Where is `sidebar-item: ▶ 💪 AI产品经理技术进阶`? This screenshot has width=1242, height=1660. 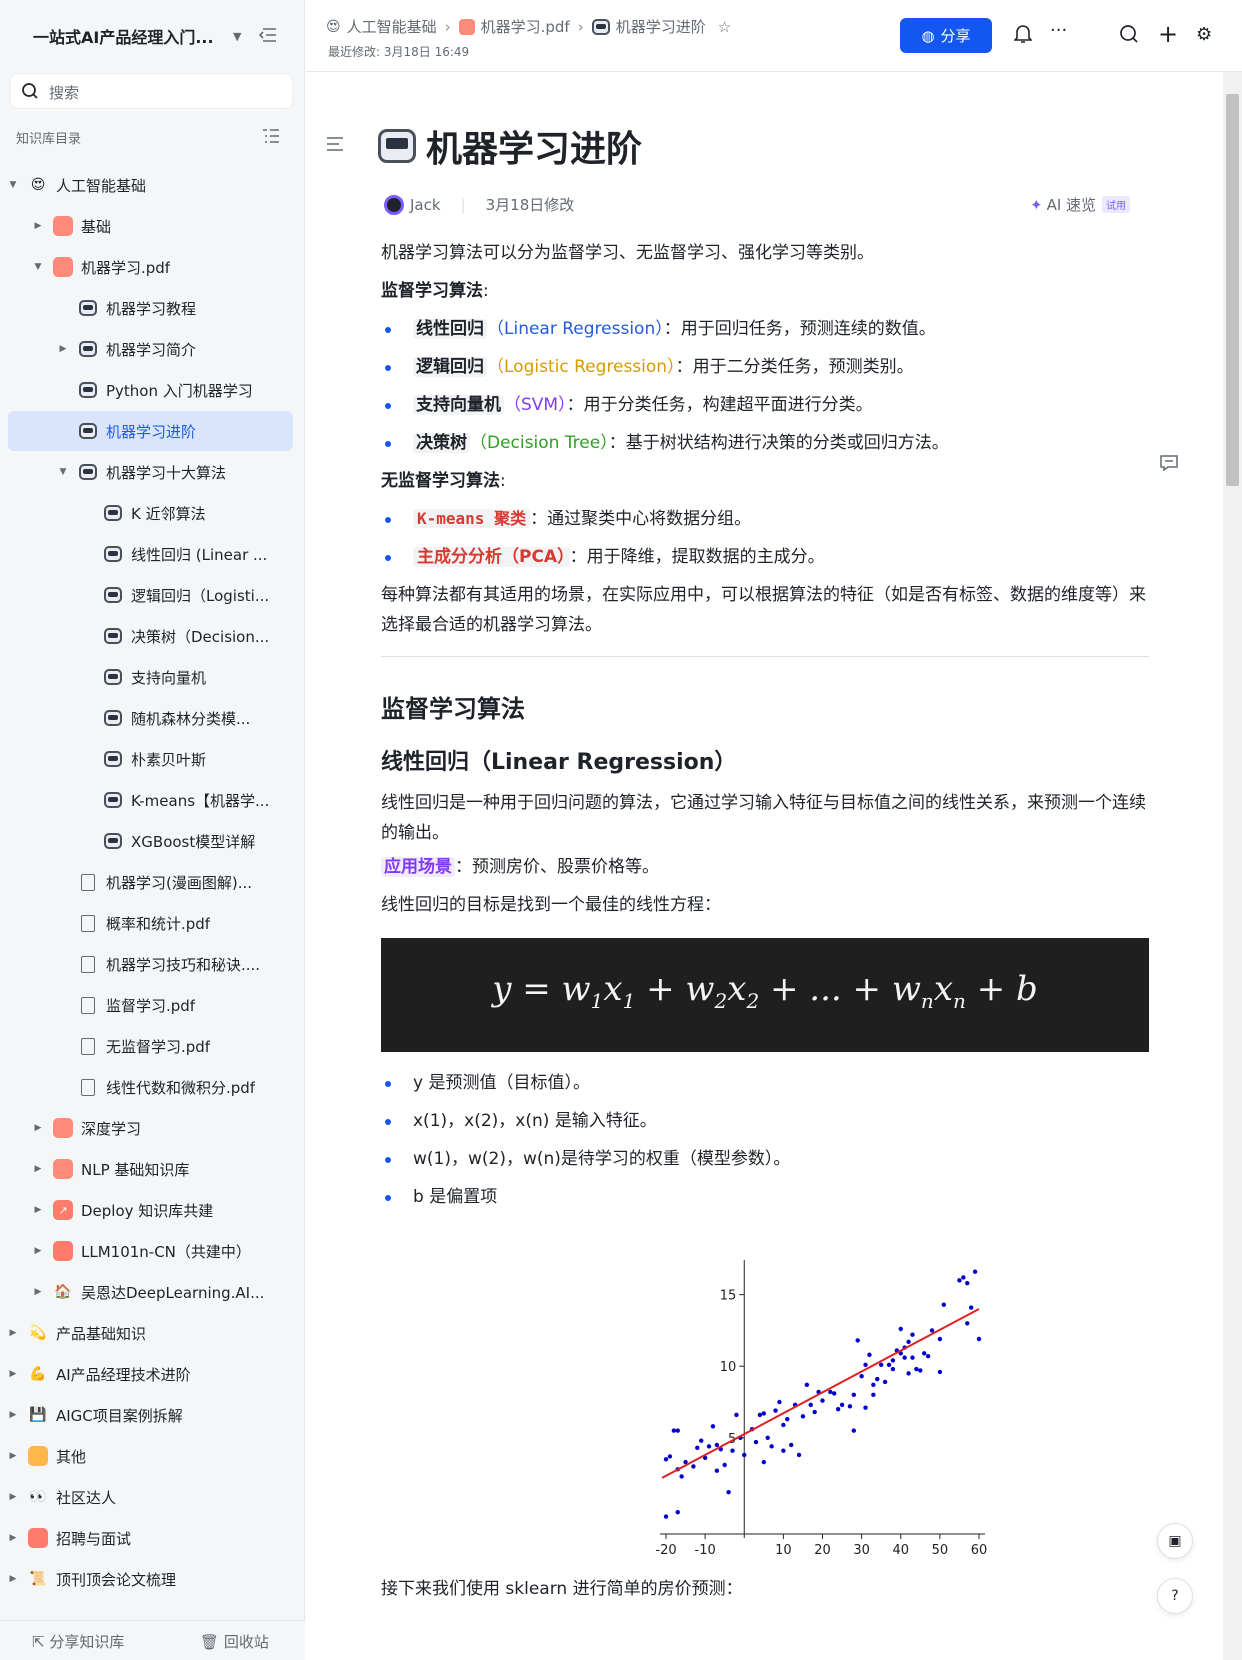 sidebar-item: ▶ 💪 AI产品经理技术进阶 is located at coordinates (150, 1374).